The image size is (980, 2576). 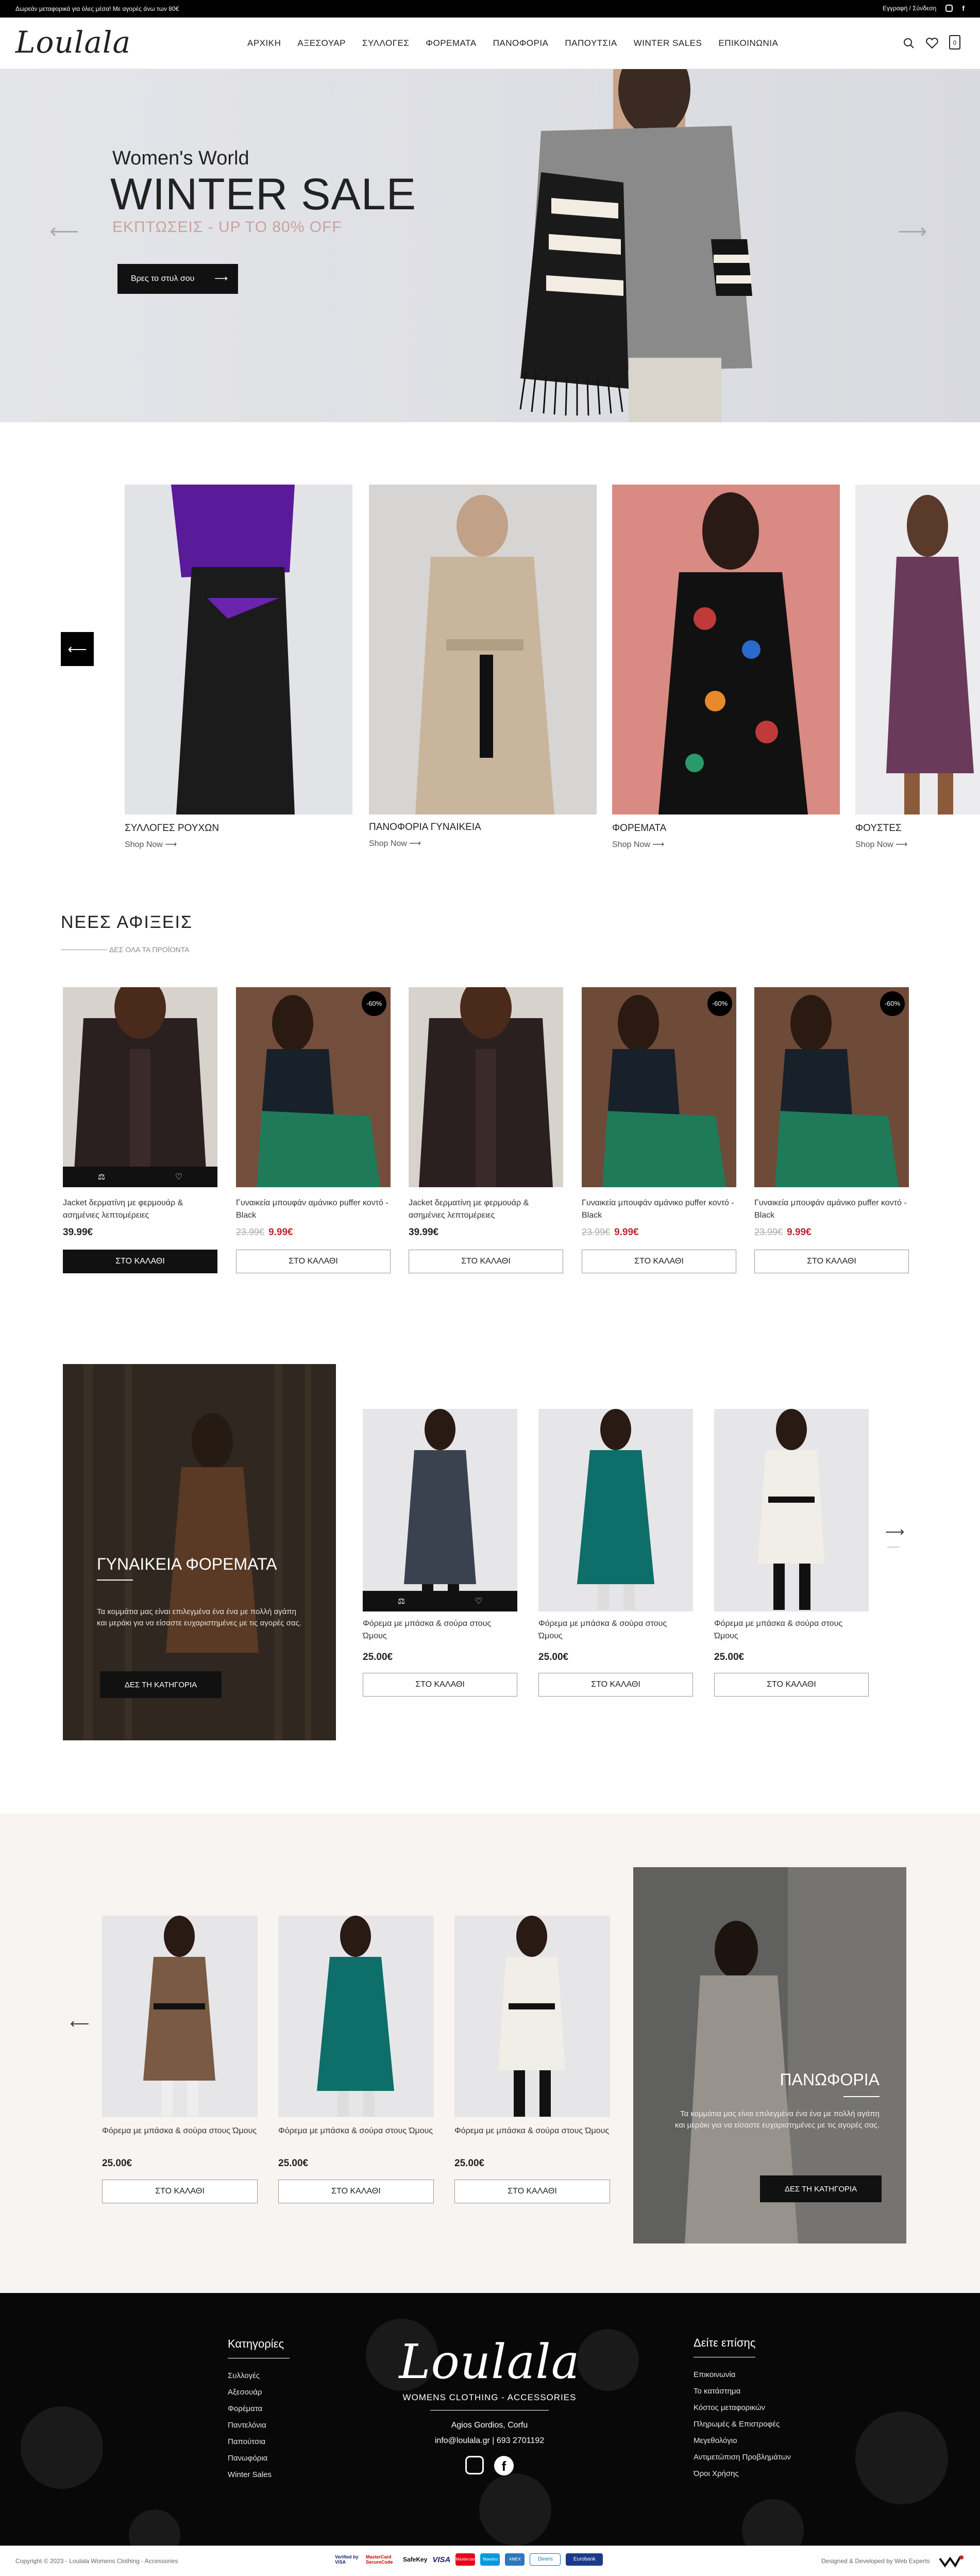 What do you see at coordinates (742, 2474) in the screenshot?
I see `footer-link: Όροι Χρήσης` at bounding box center [742, 2474].